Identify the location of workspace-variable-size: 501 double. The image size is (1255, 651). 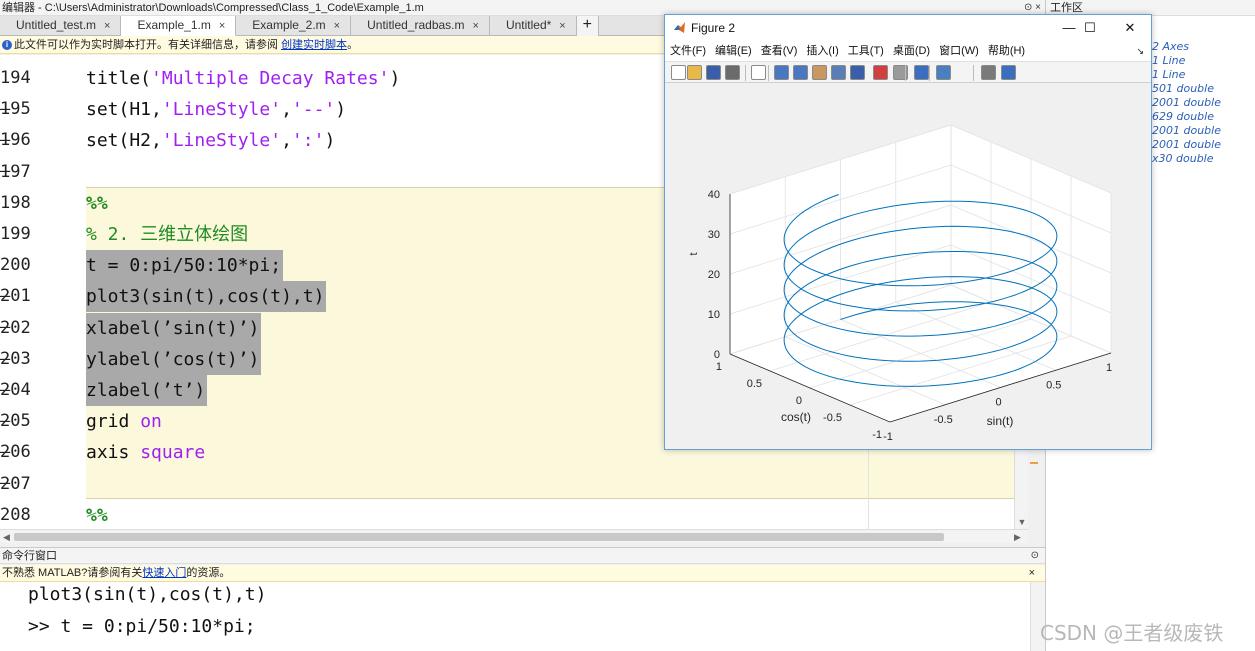
(1183, 88).